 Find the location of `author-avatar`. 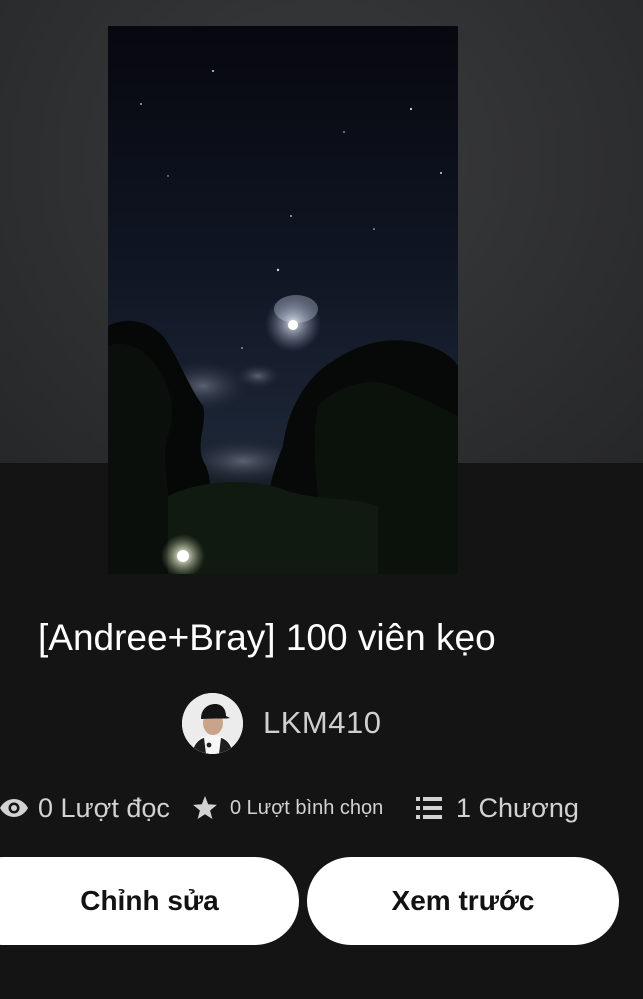

author-avatar is located at coordinates (212, 723).